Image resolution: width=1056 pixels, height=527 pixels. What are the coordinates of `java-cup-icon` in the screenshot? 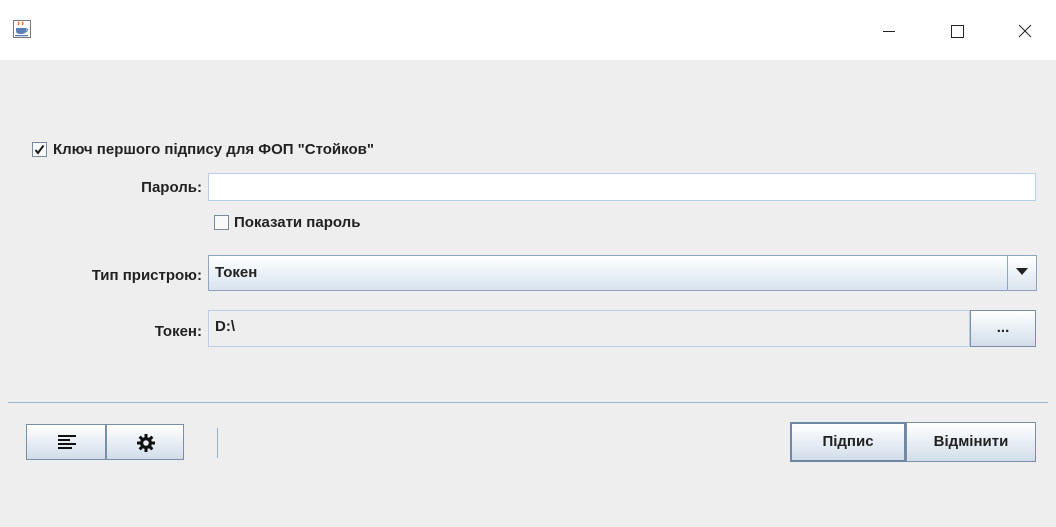 It's located at (22, 29).